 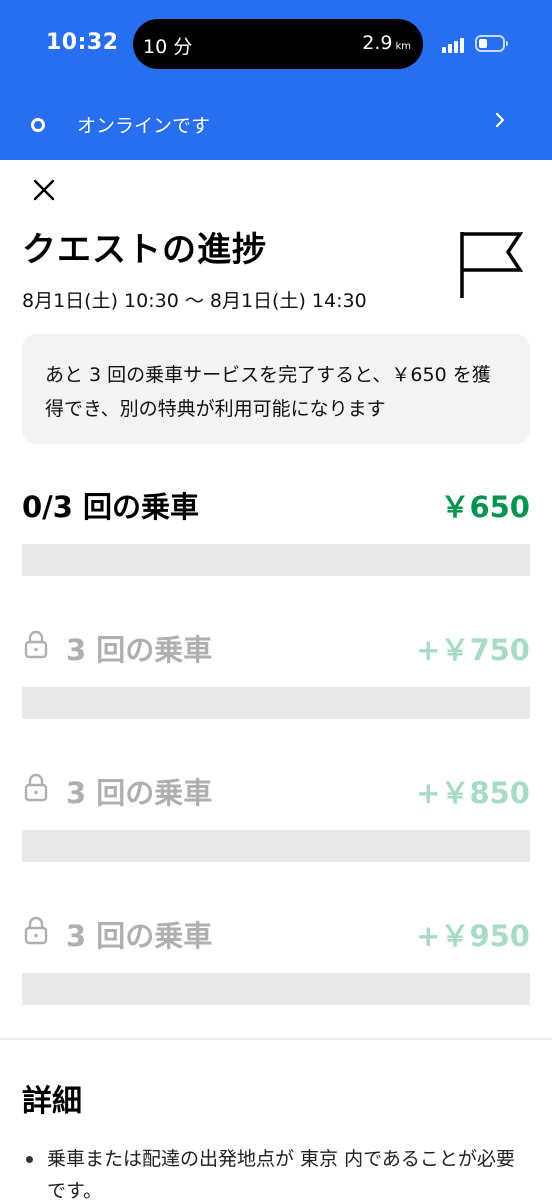 What do you see at coordinates (276, 1039) in the screenshot?
I see `section-divider` at bounding box center [276, 1039].